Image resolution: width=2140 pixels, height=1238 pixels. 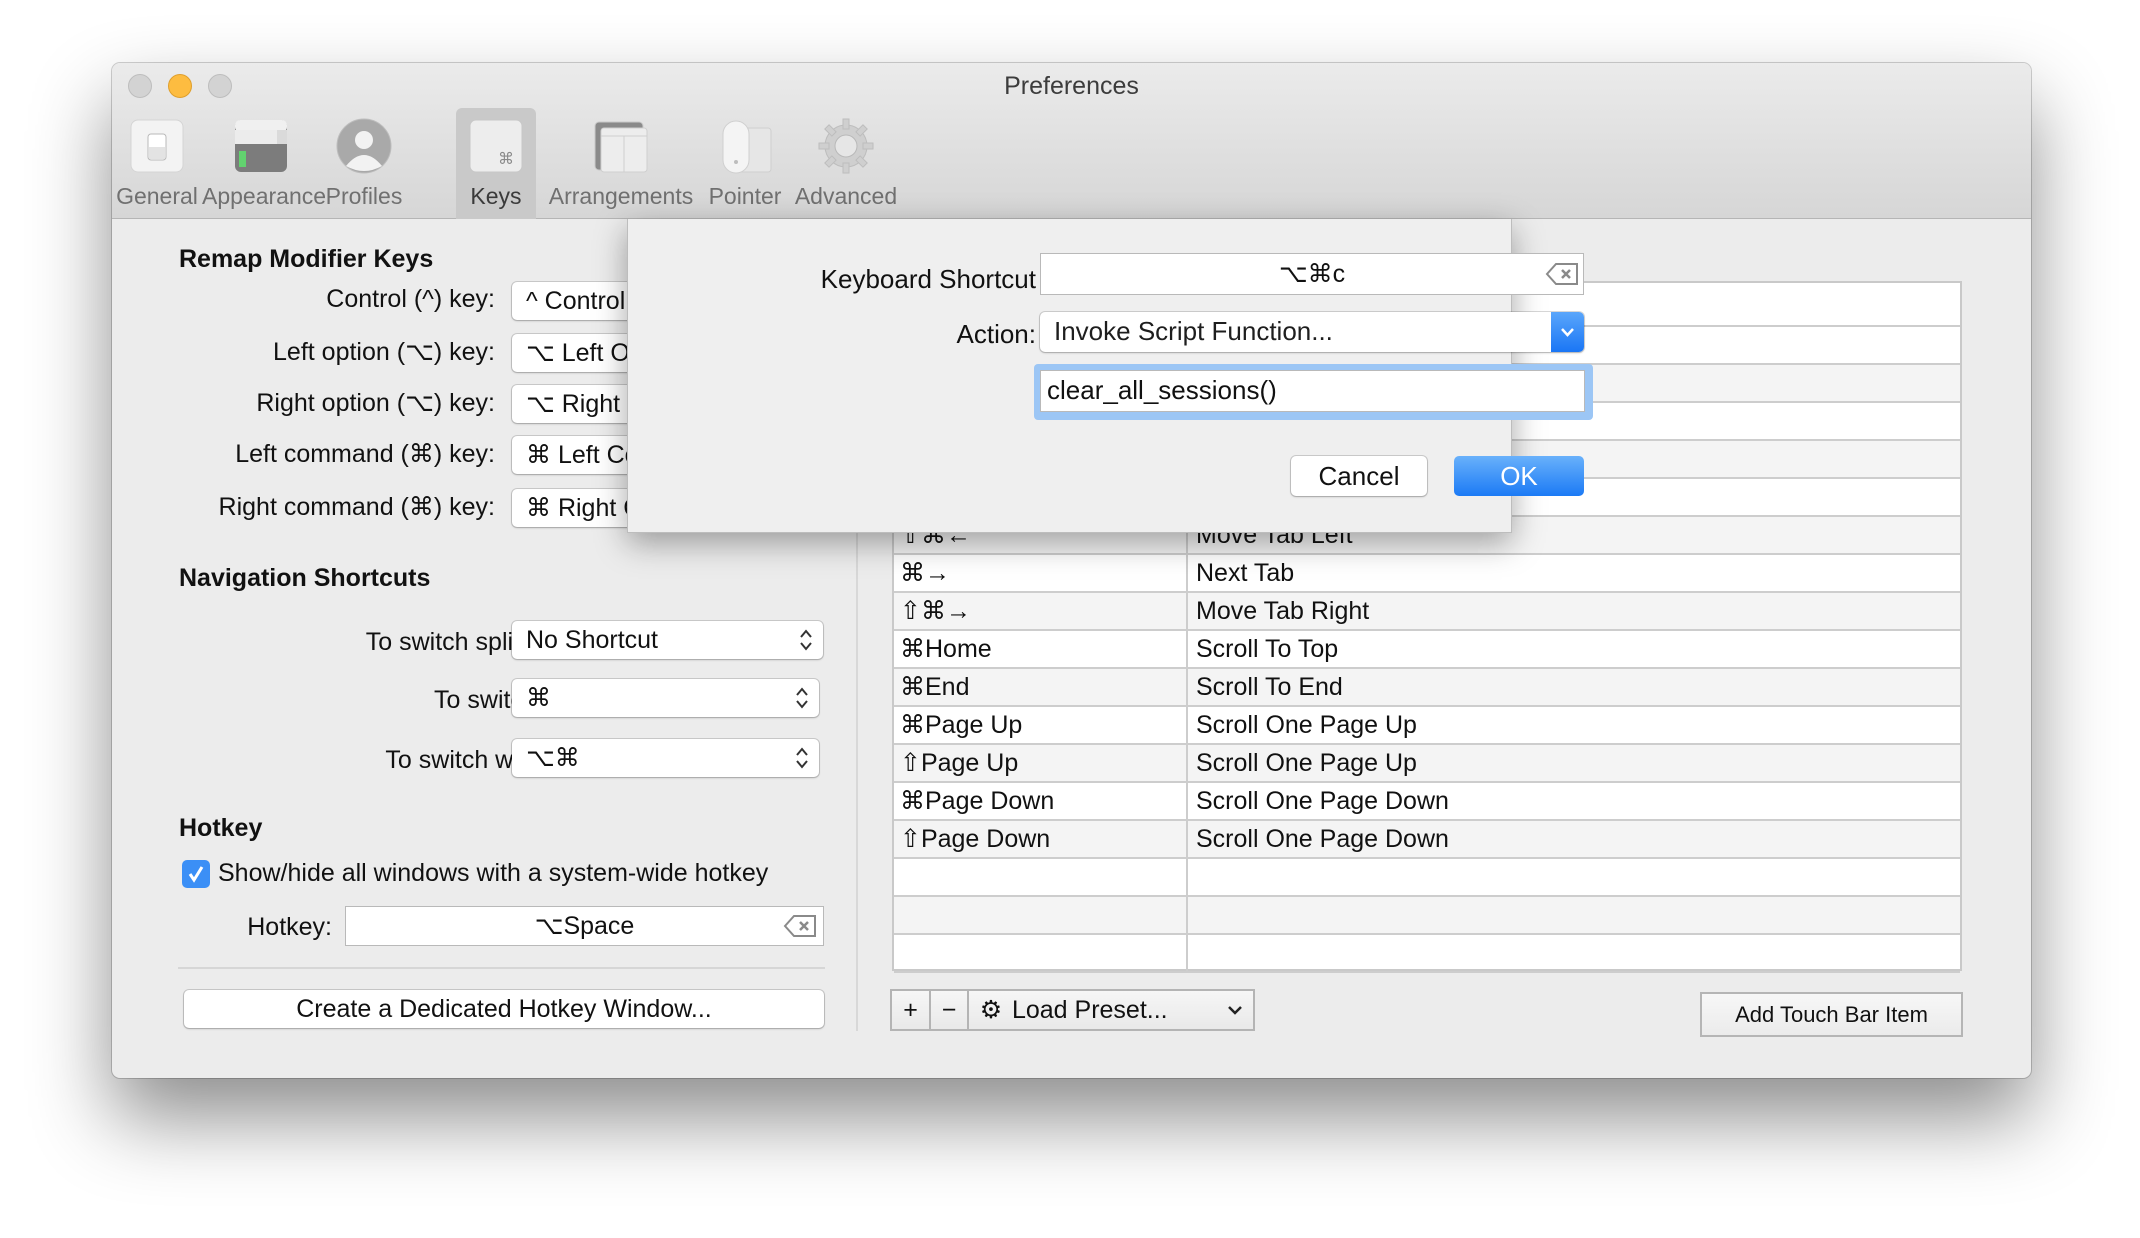 I want to click on hotkey-field-label: Hotkey:, so click(x=289, y=927).